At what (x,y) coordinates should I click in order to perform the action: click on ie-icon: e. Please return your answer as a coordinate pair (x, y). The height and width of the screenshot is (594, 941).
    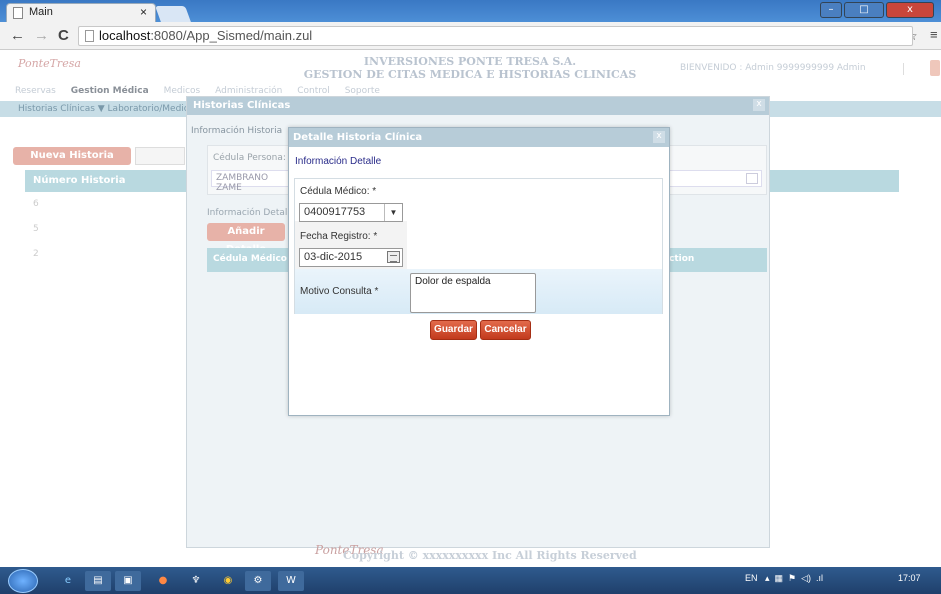
    Looking at the image, I should click on (68, 581).